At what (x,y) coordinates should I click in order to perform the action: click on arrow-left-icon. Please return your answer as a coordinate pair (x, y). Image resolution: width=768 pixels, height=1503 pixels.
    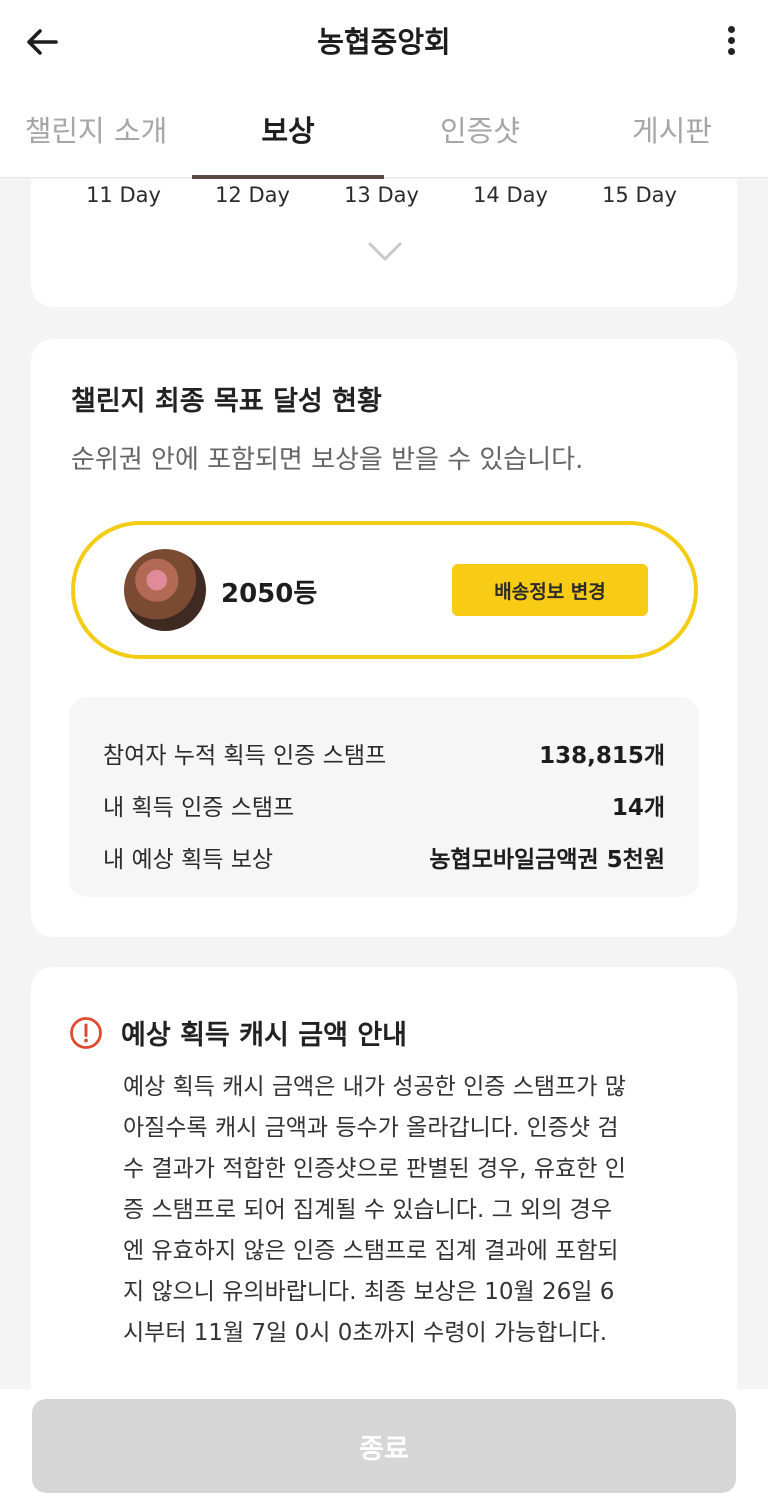
    Looking at the image, I should click on (42, 42).